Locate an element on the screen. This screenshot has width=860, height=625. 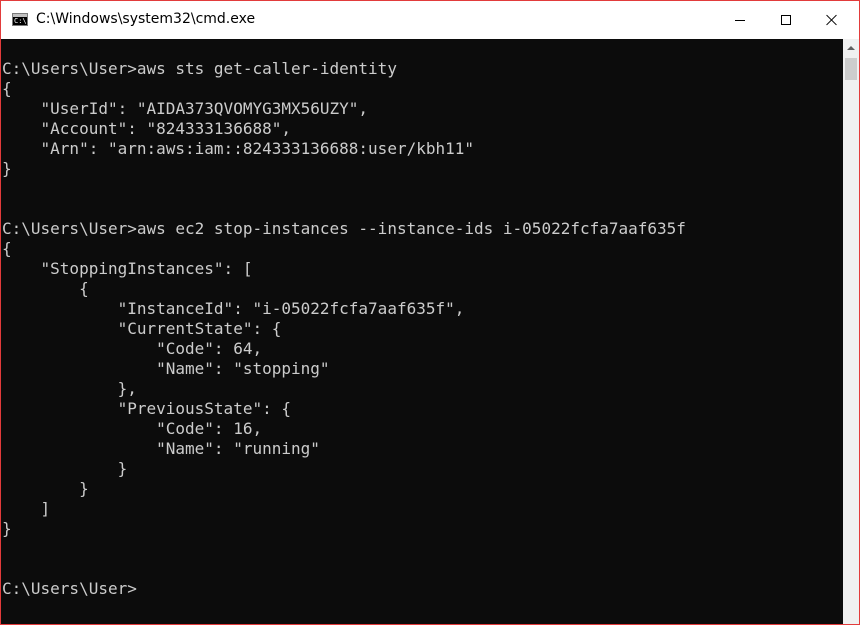
console-line: "CurrentState": { is located at coordinates (142, 328).